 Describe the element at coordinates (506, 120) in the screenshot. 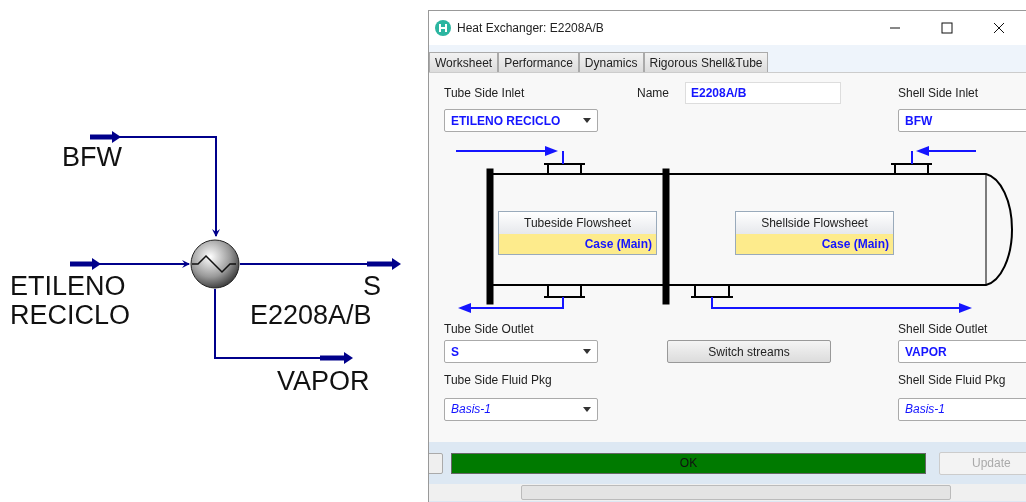

I see `dropdown-value: ETILENO RECICLO` at that location.